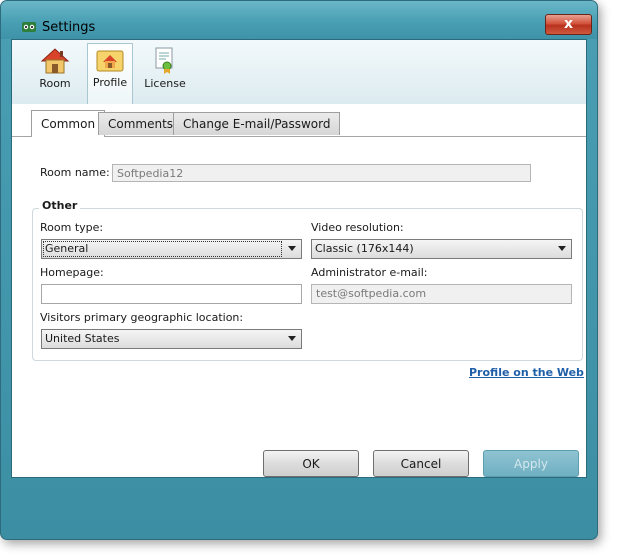  What do you see at coordinates (441, 249) in the screenshot?
I see `video-resolution-select: Classic (176x144)` at bounding box center [441, 249].